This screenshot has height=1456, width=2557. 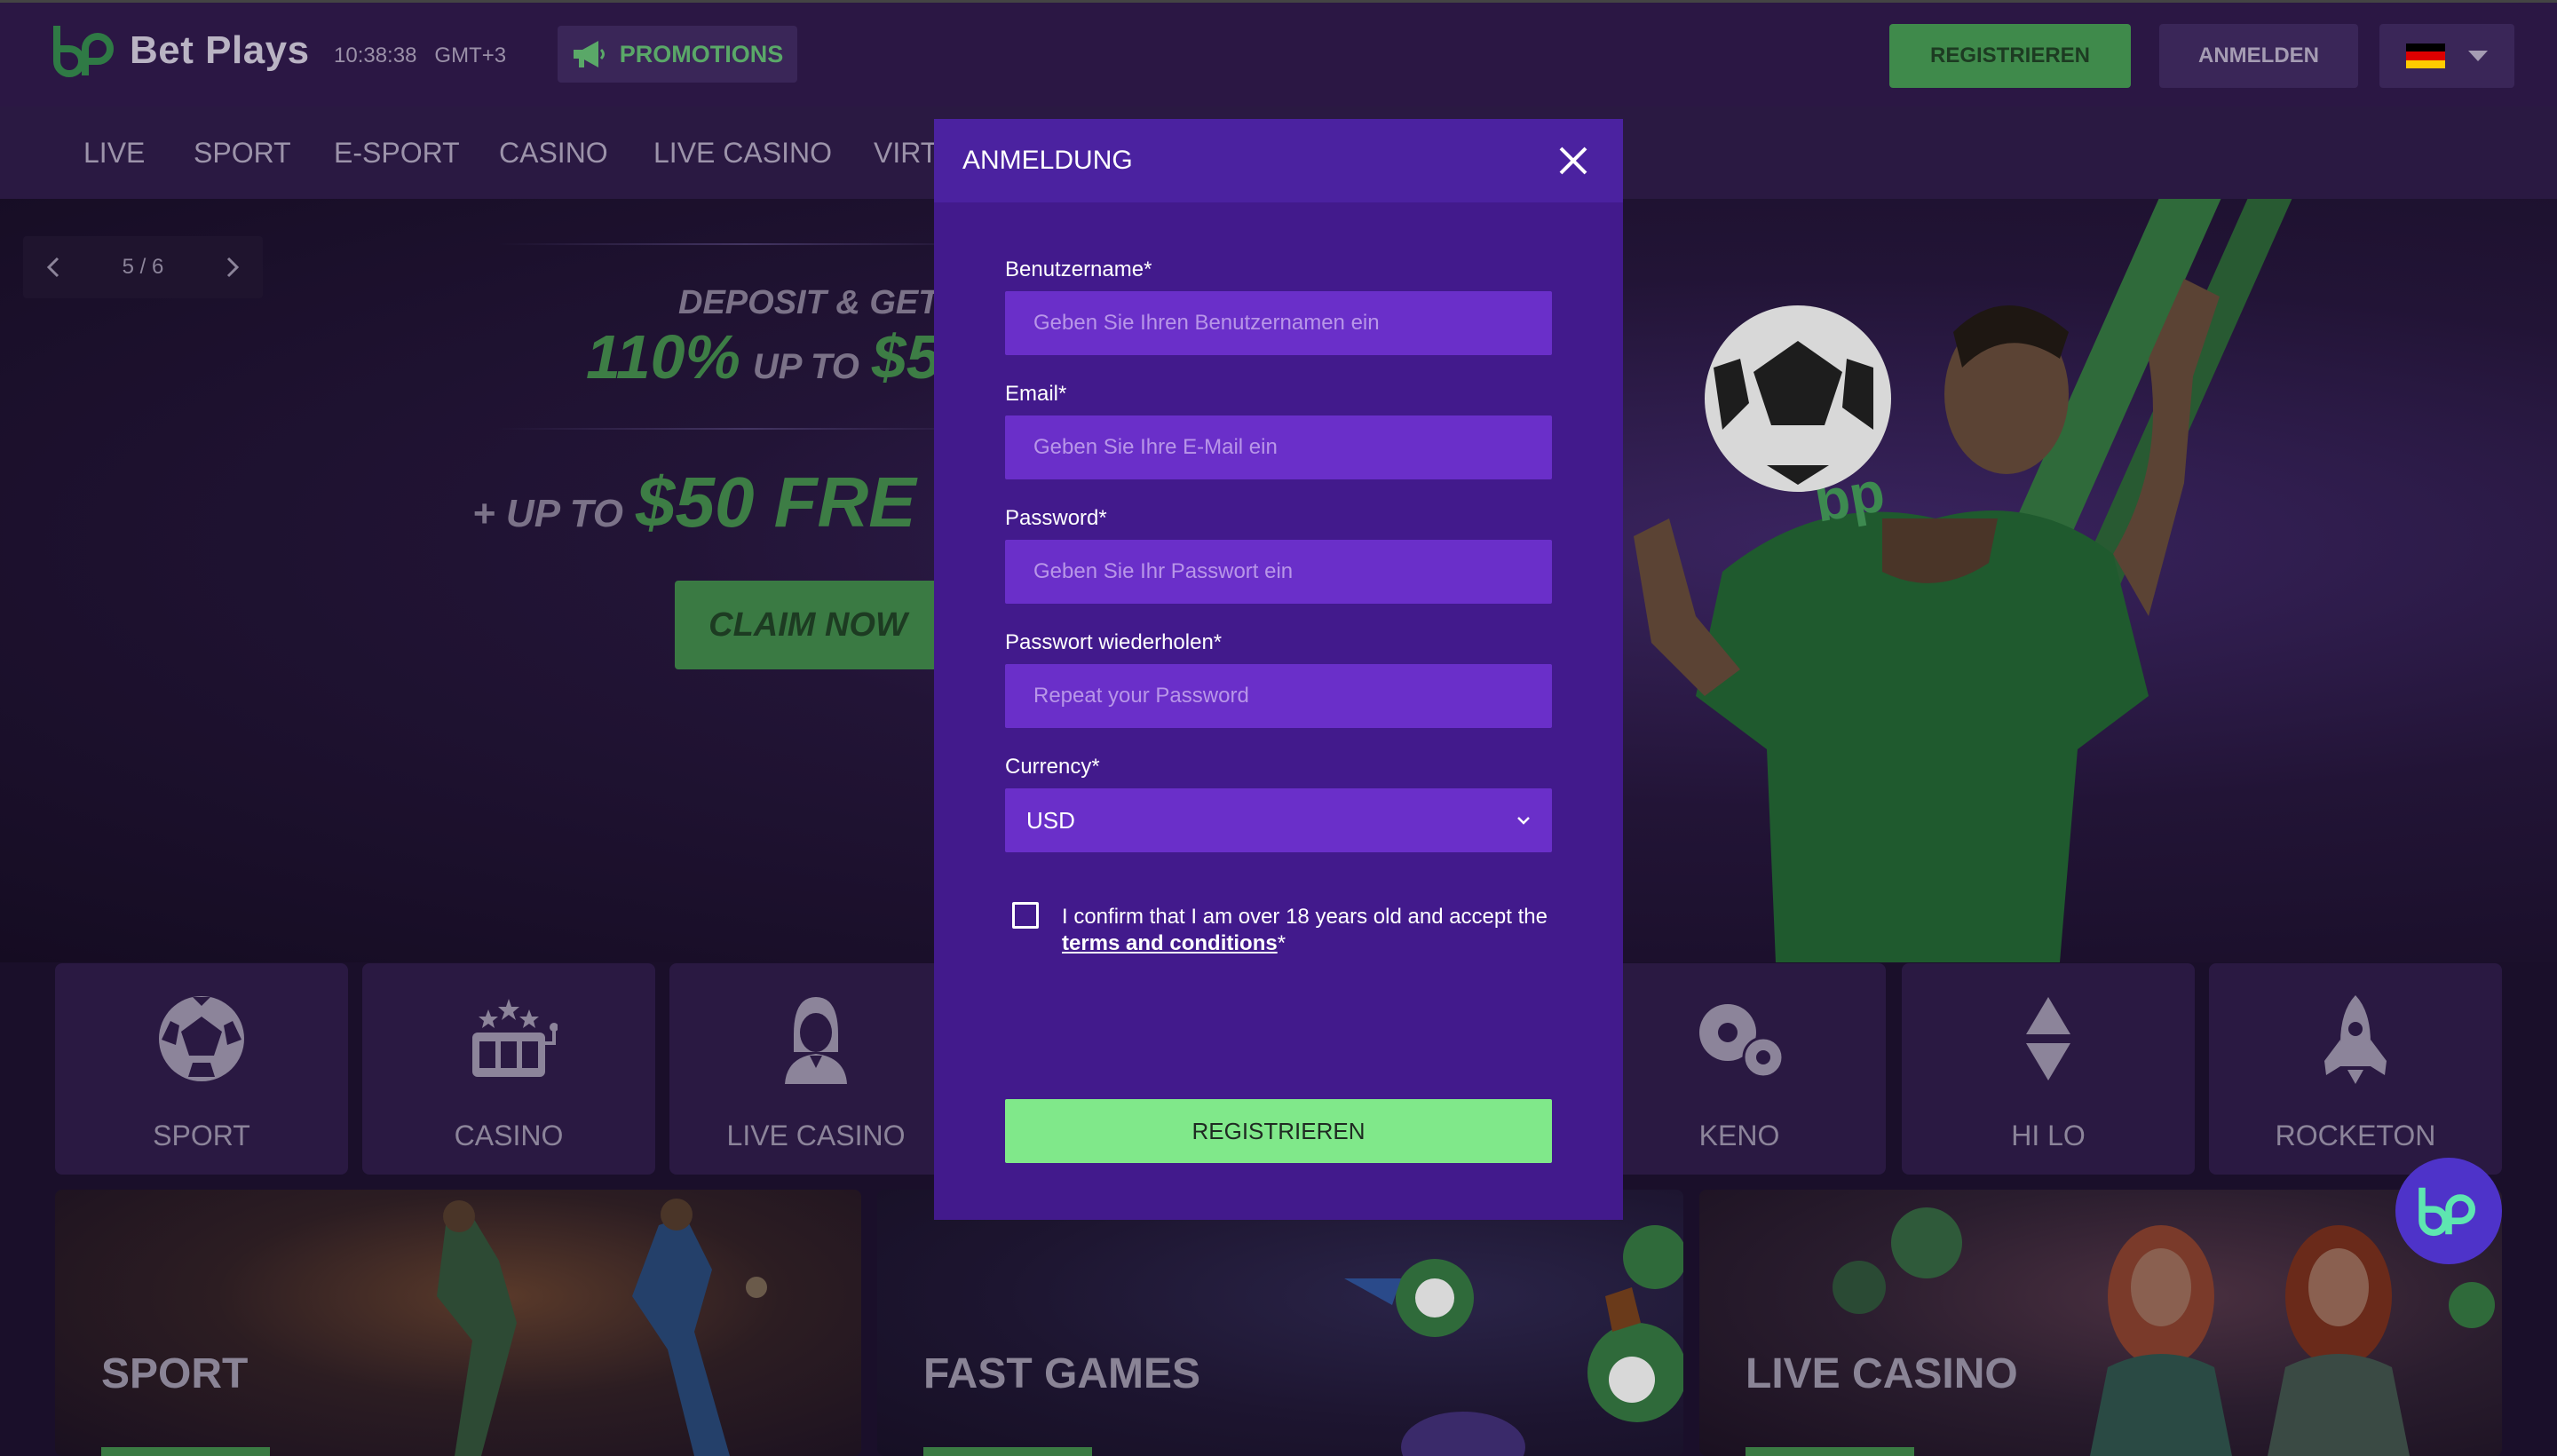 I want to click on login-button: ANMELDEN, so click(x=2258, y=56).